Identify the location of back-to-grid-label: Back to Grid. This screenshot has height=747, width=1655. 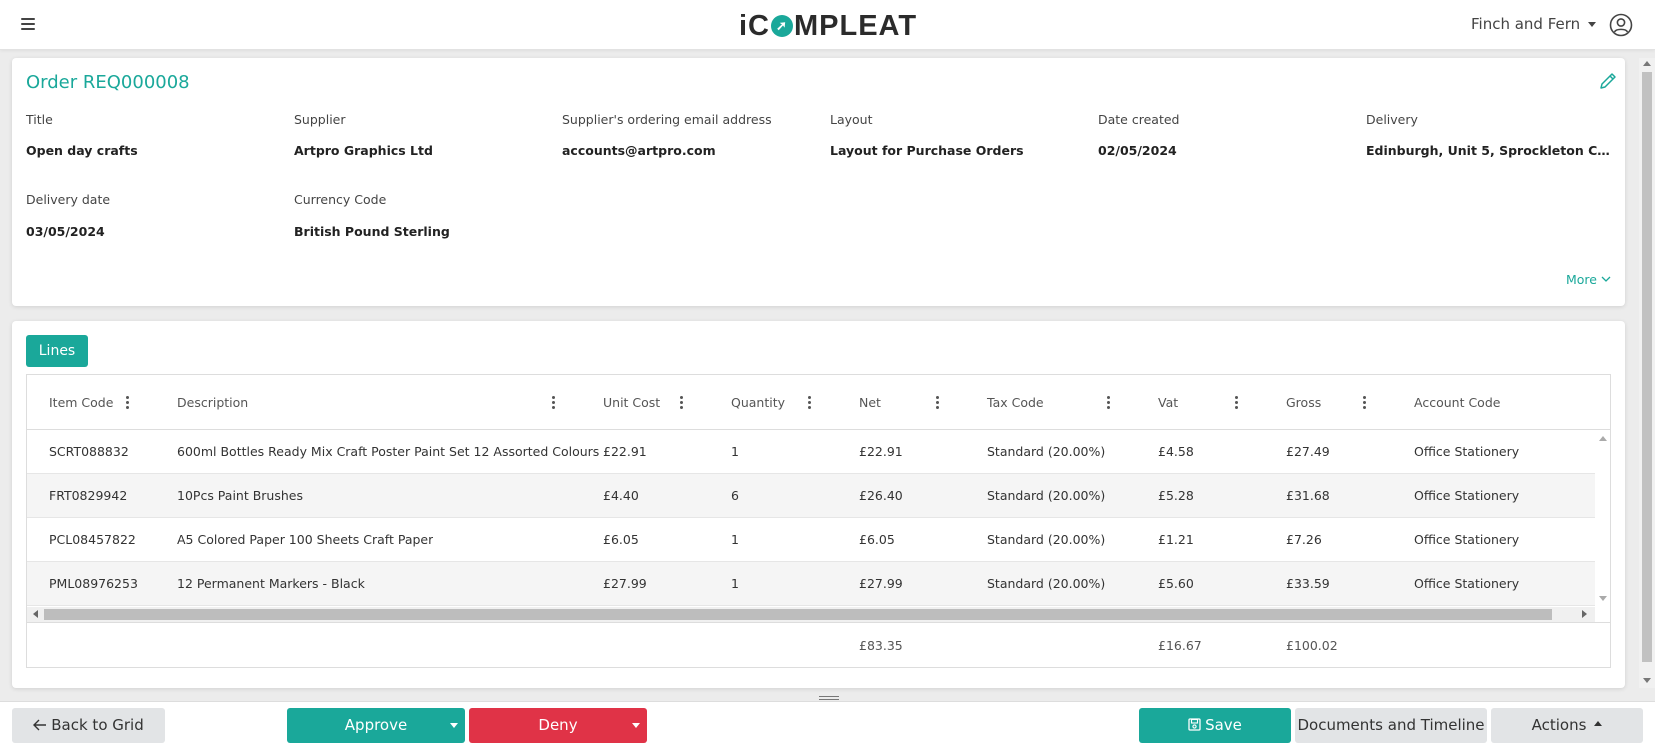
(97, 725).